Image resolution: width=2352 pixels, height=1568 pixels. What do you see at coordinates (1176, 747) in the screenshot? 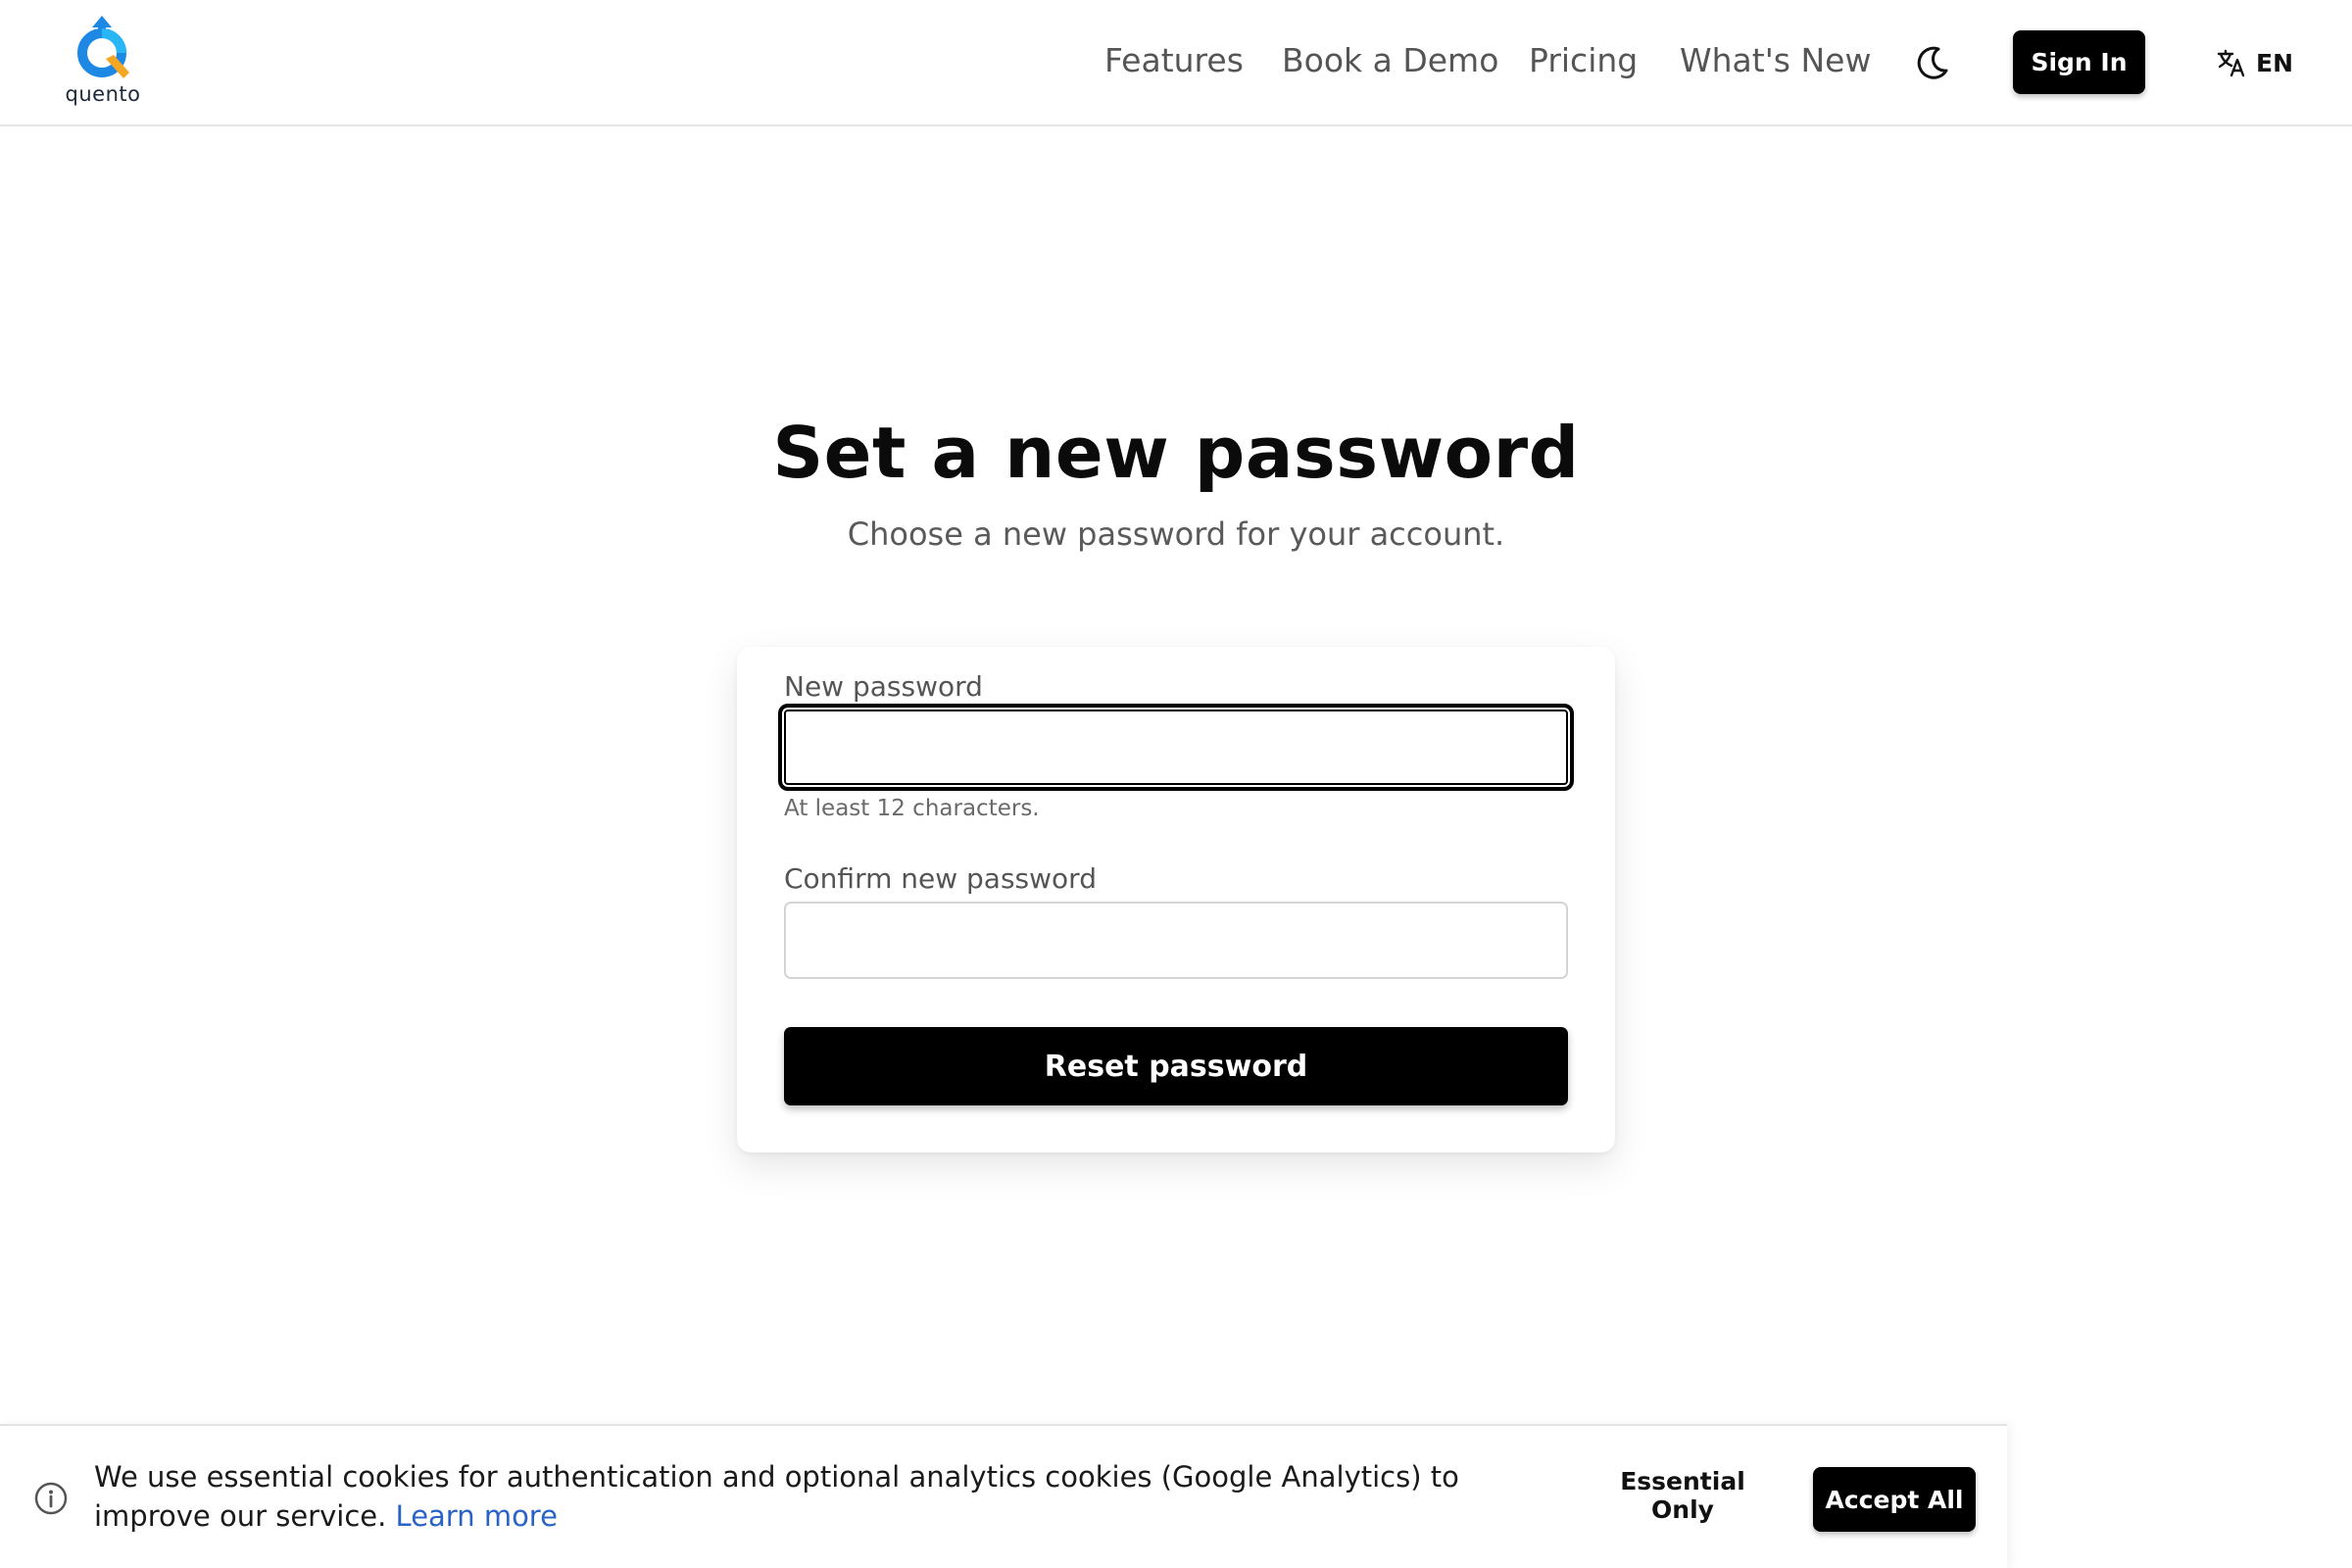
I see `new-password-input` at bounding box center [1176, 747].